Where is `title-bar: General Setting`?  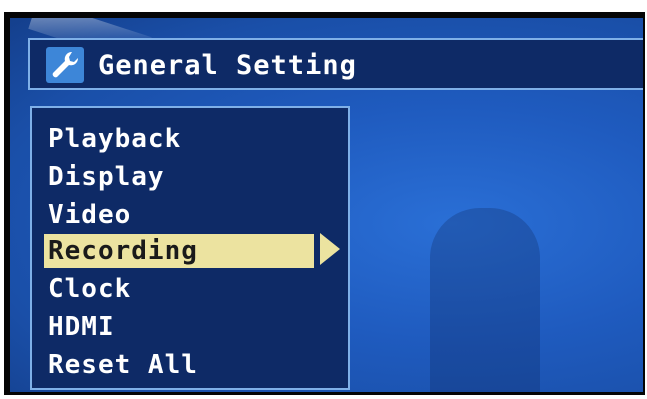 title-bar: General Setting is located at coordinates (335, 64).